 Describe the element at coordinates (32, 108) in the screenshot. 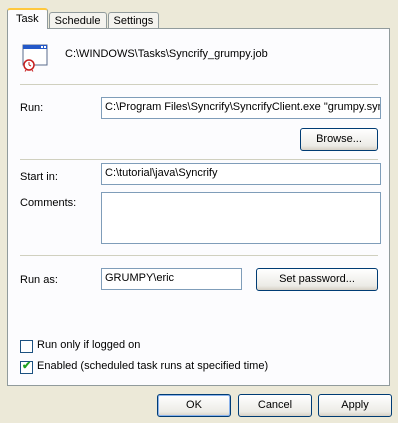

I see `run-label: Run:` at that location.